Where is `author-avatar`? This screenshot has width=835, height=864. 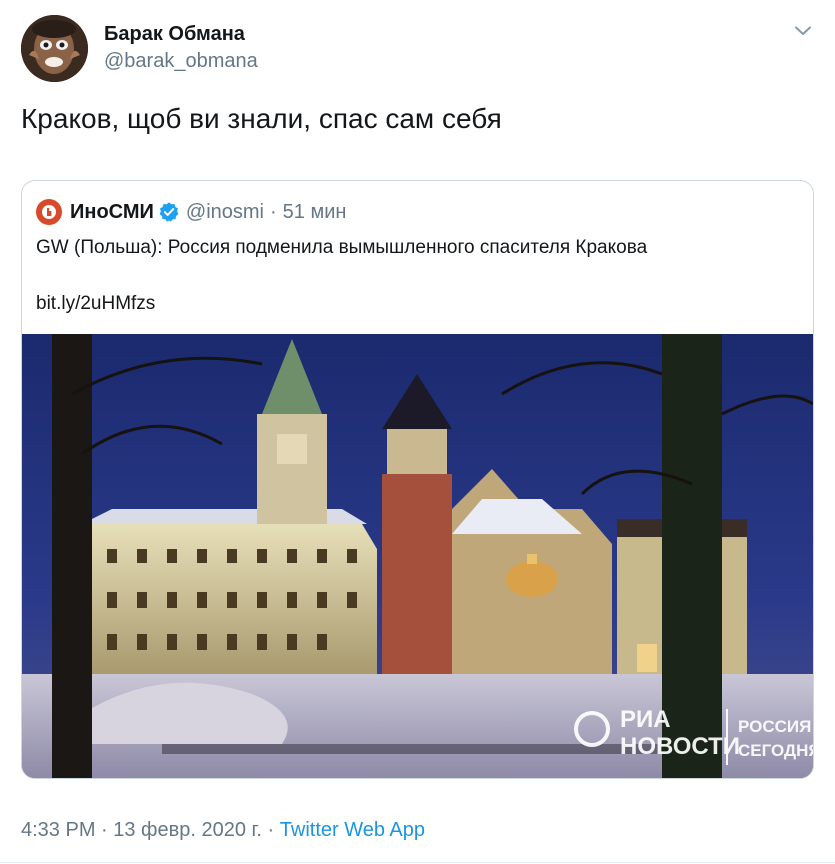 author-avatar is located at coordinates (54, 48).